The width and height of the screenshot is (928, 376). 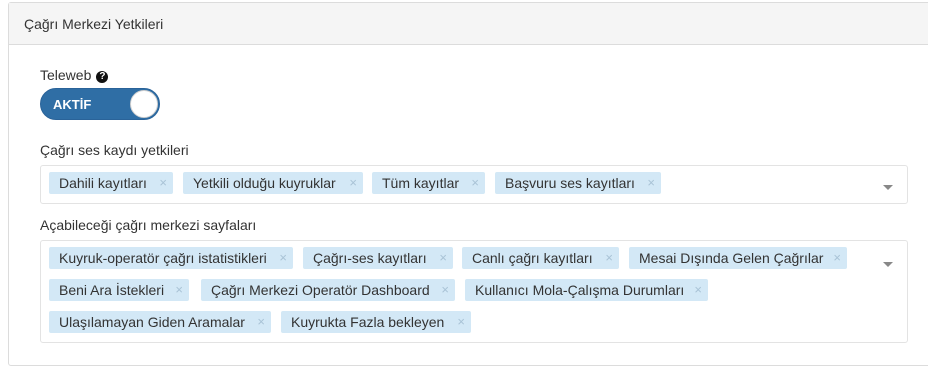 What do you see at coordinates (264, 183) in the screenshot?
I see `tag-label: Yetkili olduğu kuyruklar` at bounding box center [264, 183].